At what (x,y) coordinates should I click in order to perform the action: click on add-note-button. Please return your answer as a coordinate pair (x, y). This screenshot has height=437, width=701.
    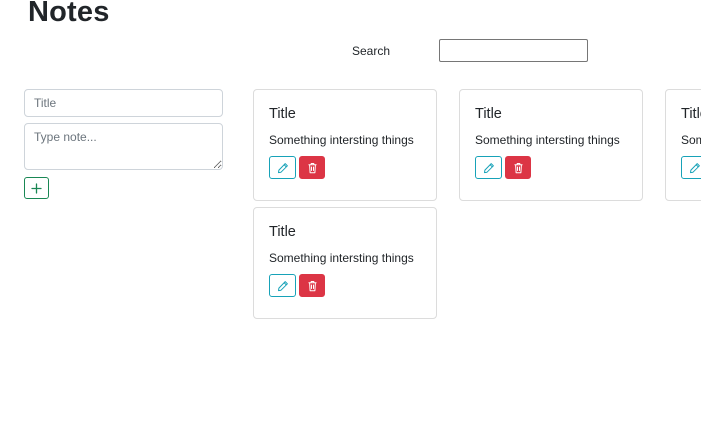
    Looking at the image, I should click on (36, 188).